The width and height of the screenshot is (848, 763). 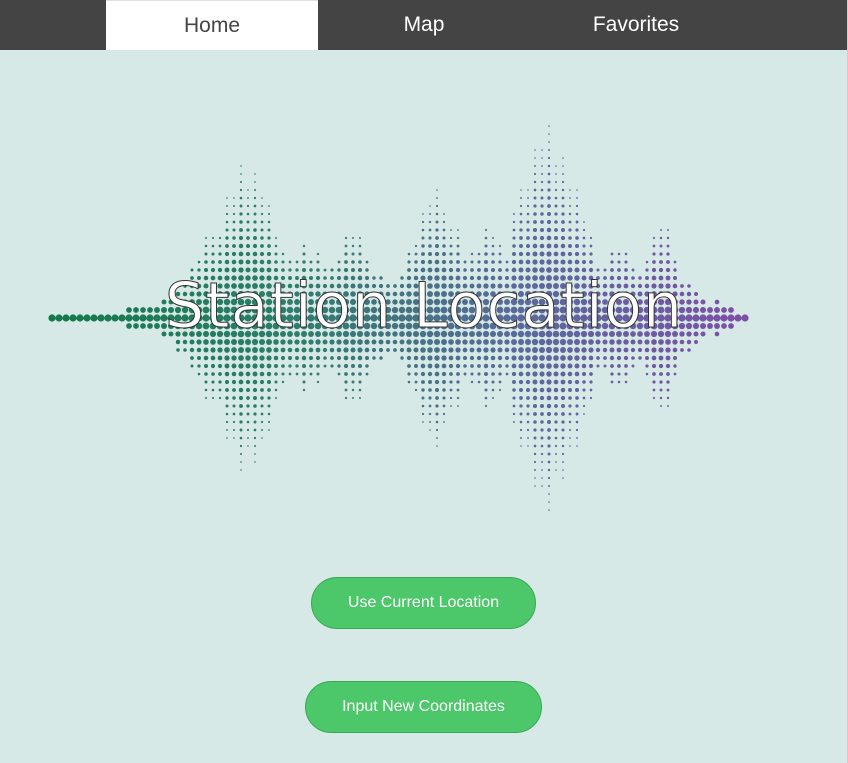 I want to click on nav-left-spacer, so click(x=53, y=25).